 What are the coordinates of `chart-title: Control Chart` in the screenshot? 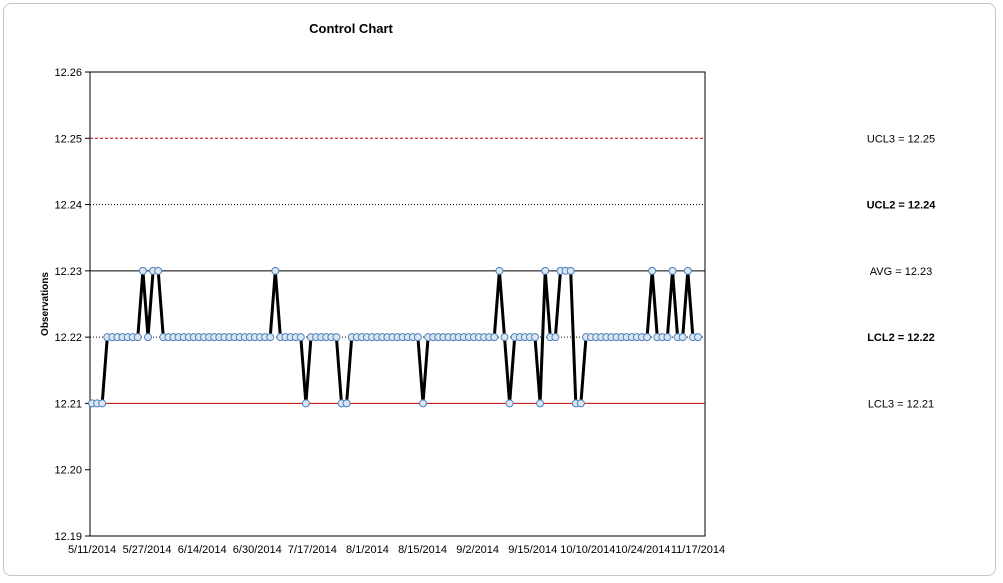 It's located at (351, 28).